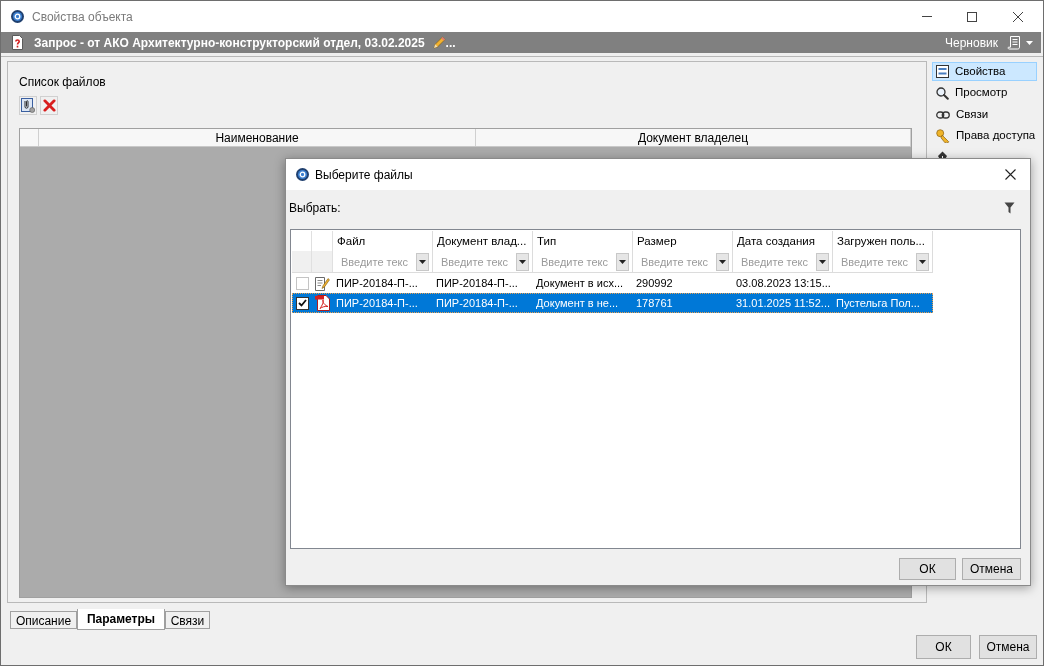 The width and height of the screenshot is (1044, 666). I want to click on table-cell-text: 178761, so click(654, 303).